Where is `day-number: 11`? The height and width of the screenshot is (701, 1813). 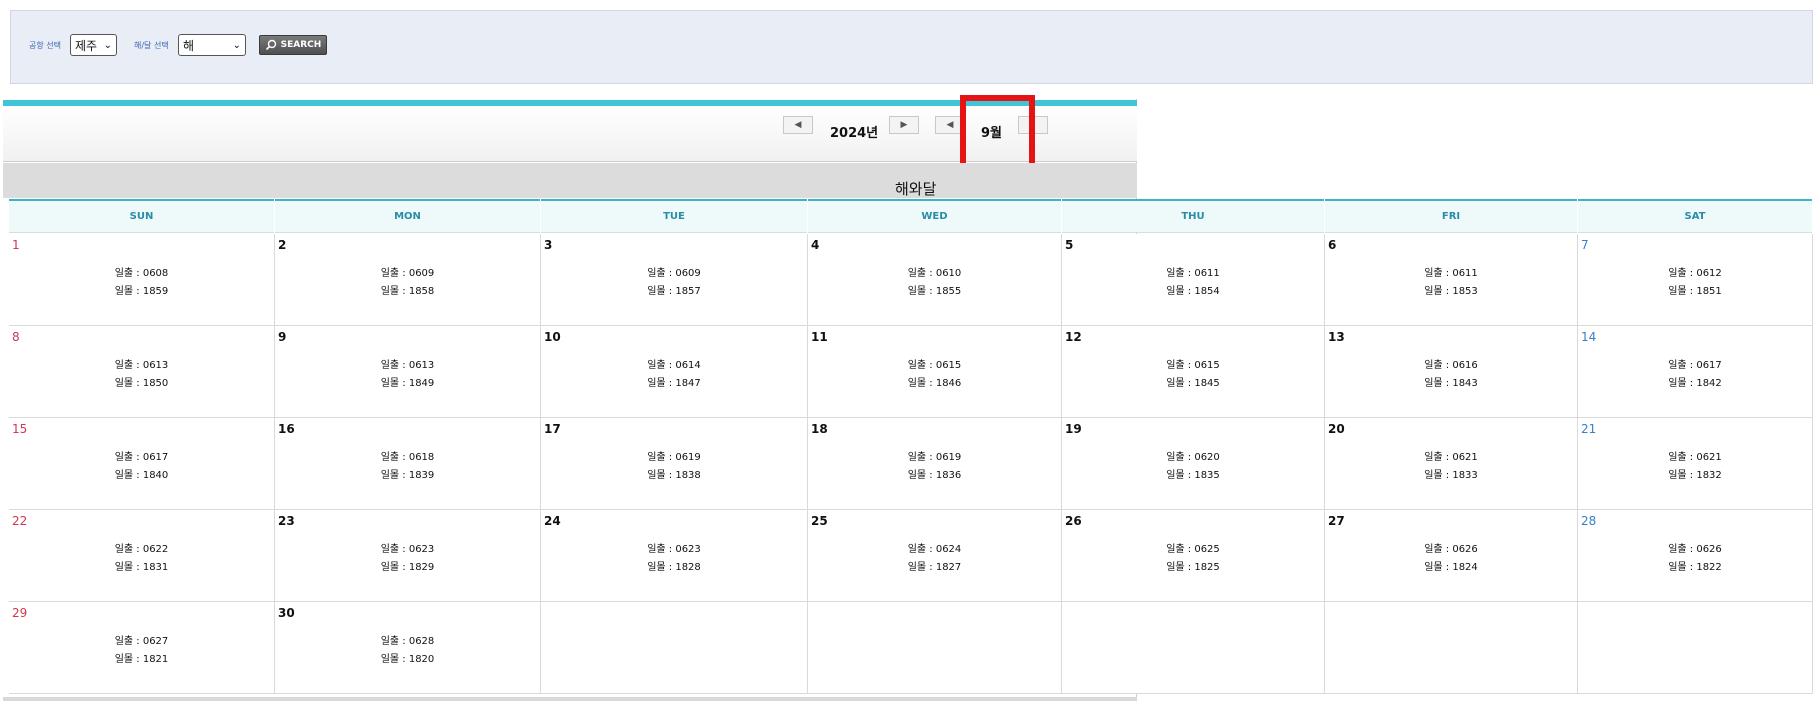 day-number: 11 is located at coordinates (819, 337).